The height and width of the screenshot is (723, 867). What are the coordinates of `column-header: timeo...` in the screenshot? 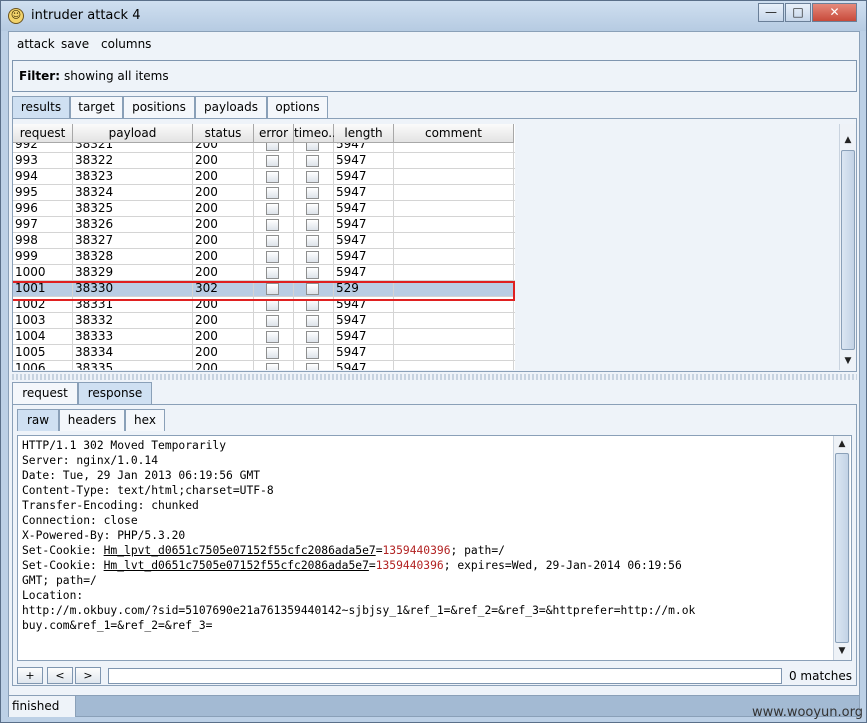 It's located at (317, 133).